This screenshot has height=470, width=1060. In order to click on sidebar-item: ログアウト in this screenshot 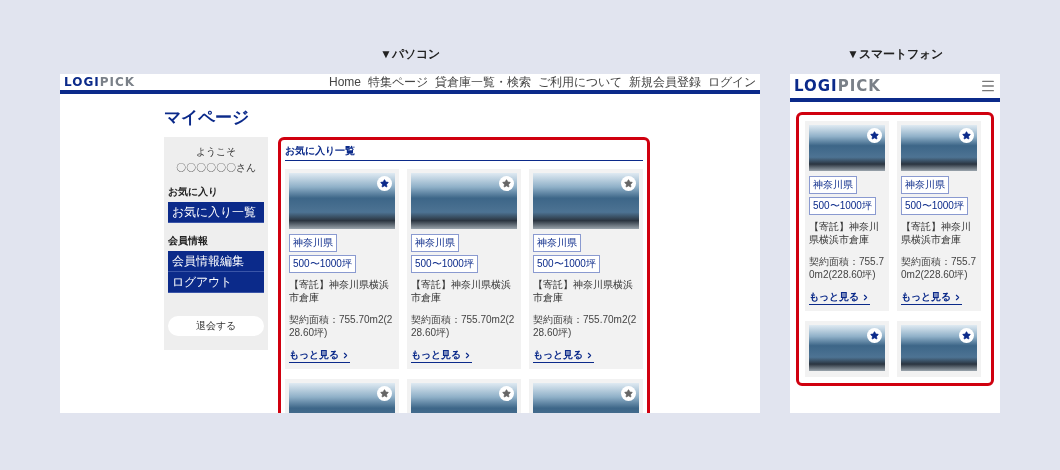, I will do `click(216, 282)`.